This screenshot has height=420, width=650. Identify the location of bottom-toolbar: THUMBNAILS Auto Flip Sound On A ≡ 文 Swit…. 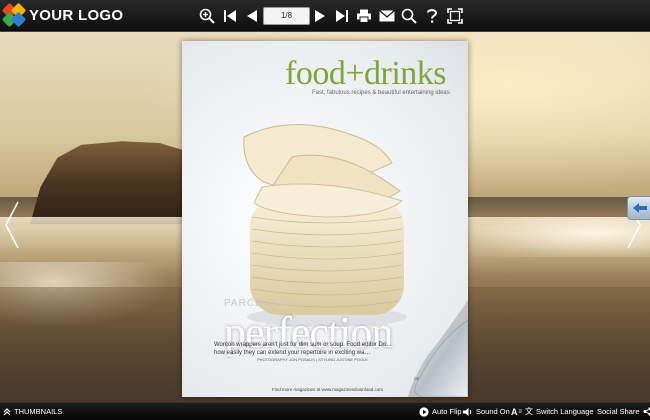
(325, 411).